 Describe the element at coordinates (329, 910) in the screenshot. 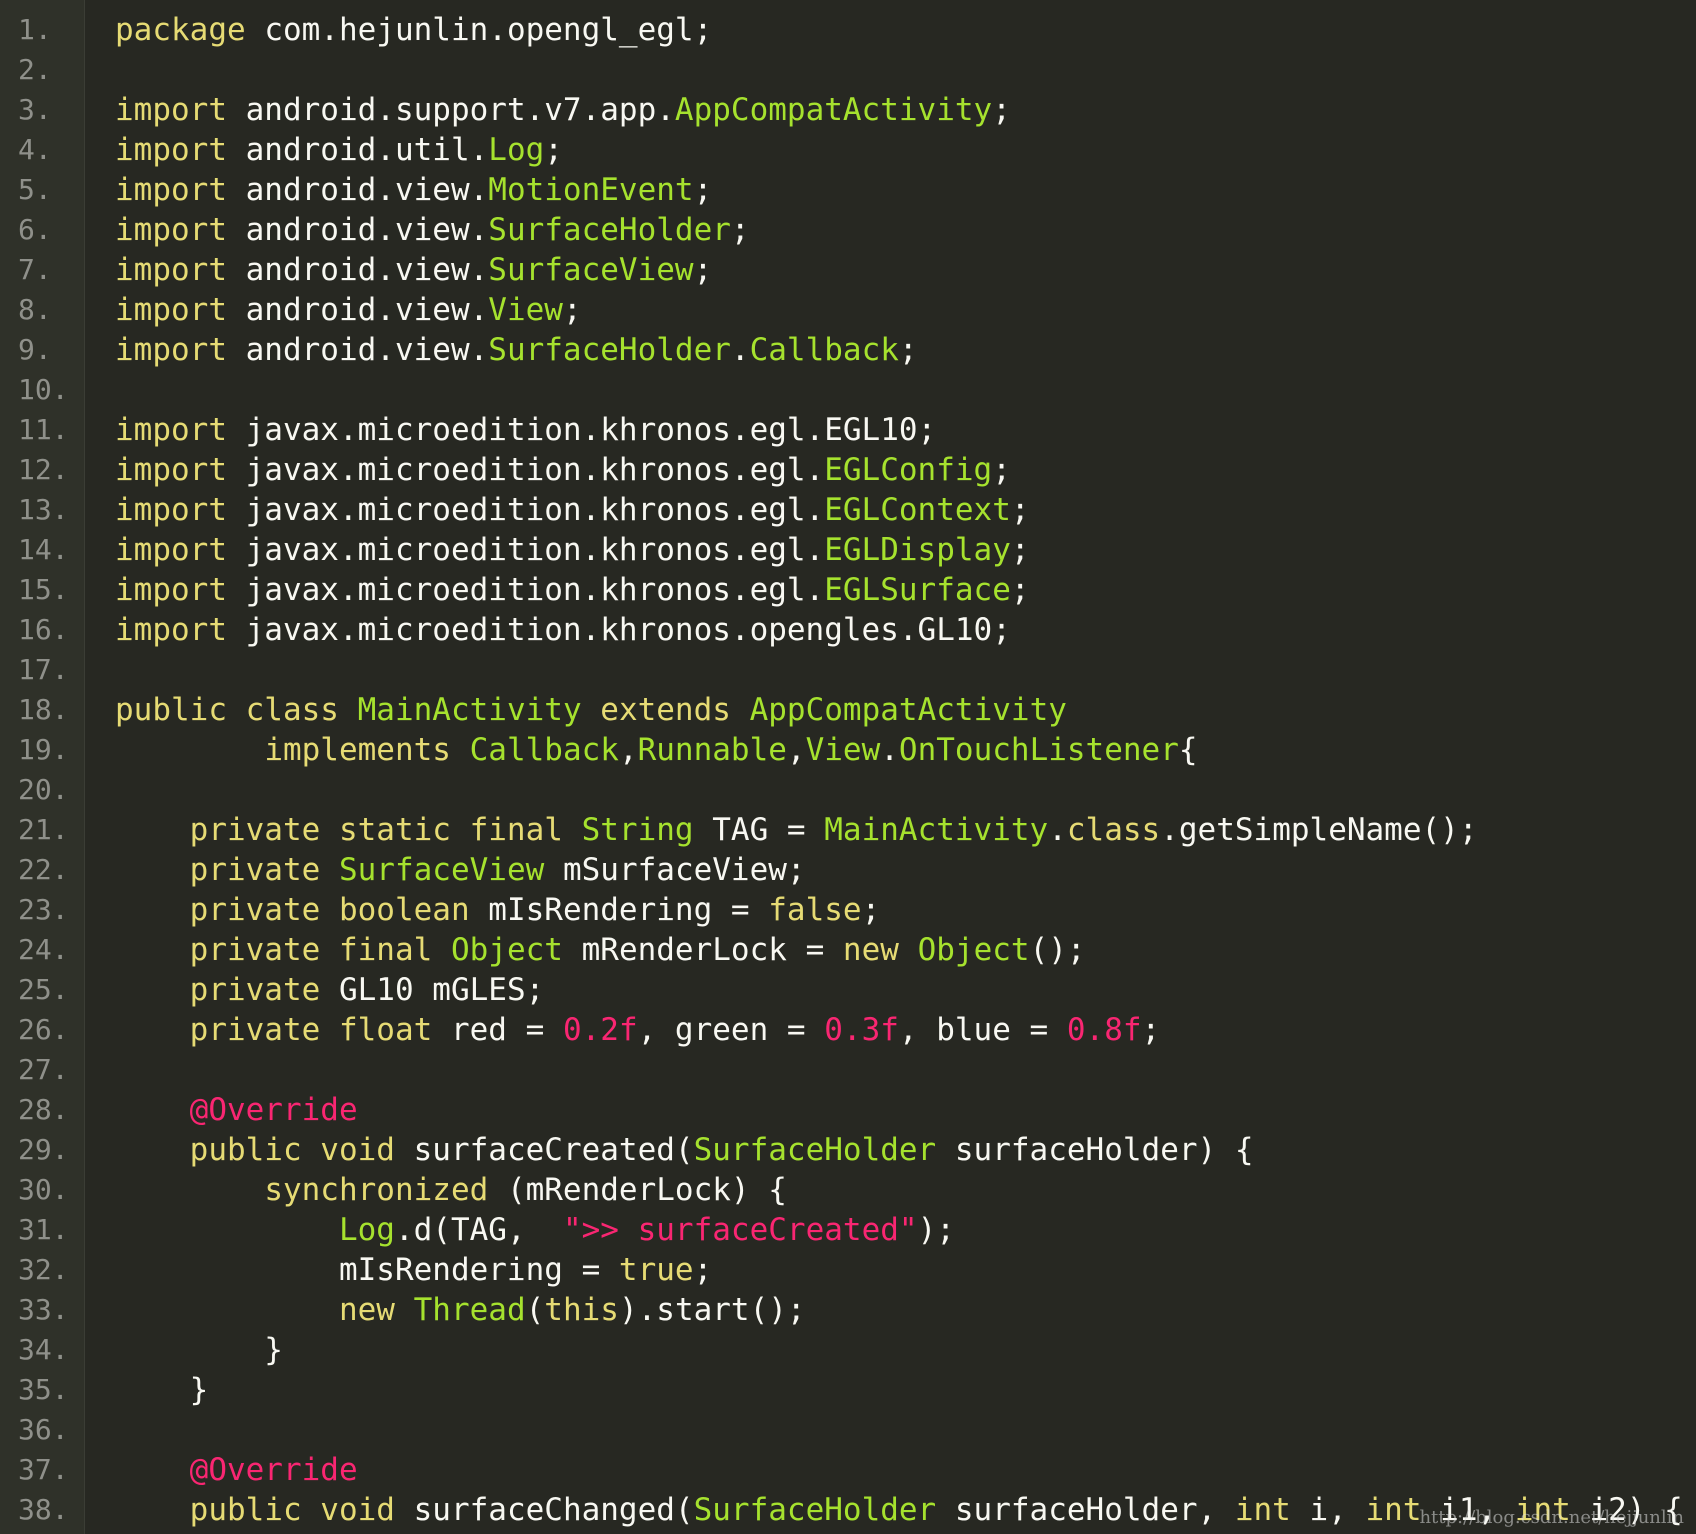

I see `code-token: private boolean` at that location.